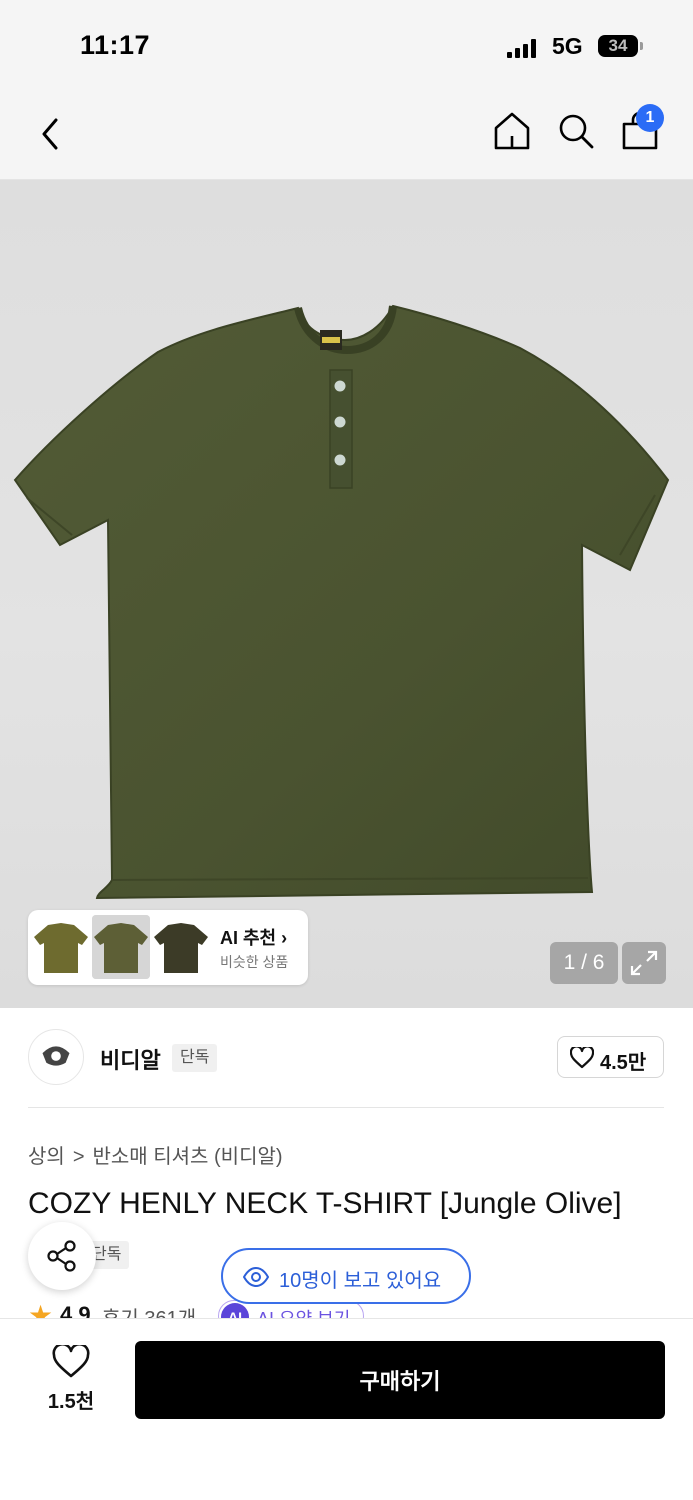  Describe the element at coordinates (56, 1057) in the screenshot. I see `brand-logo` at that location.